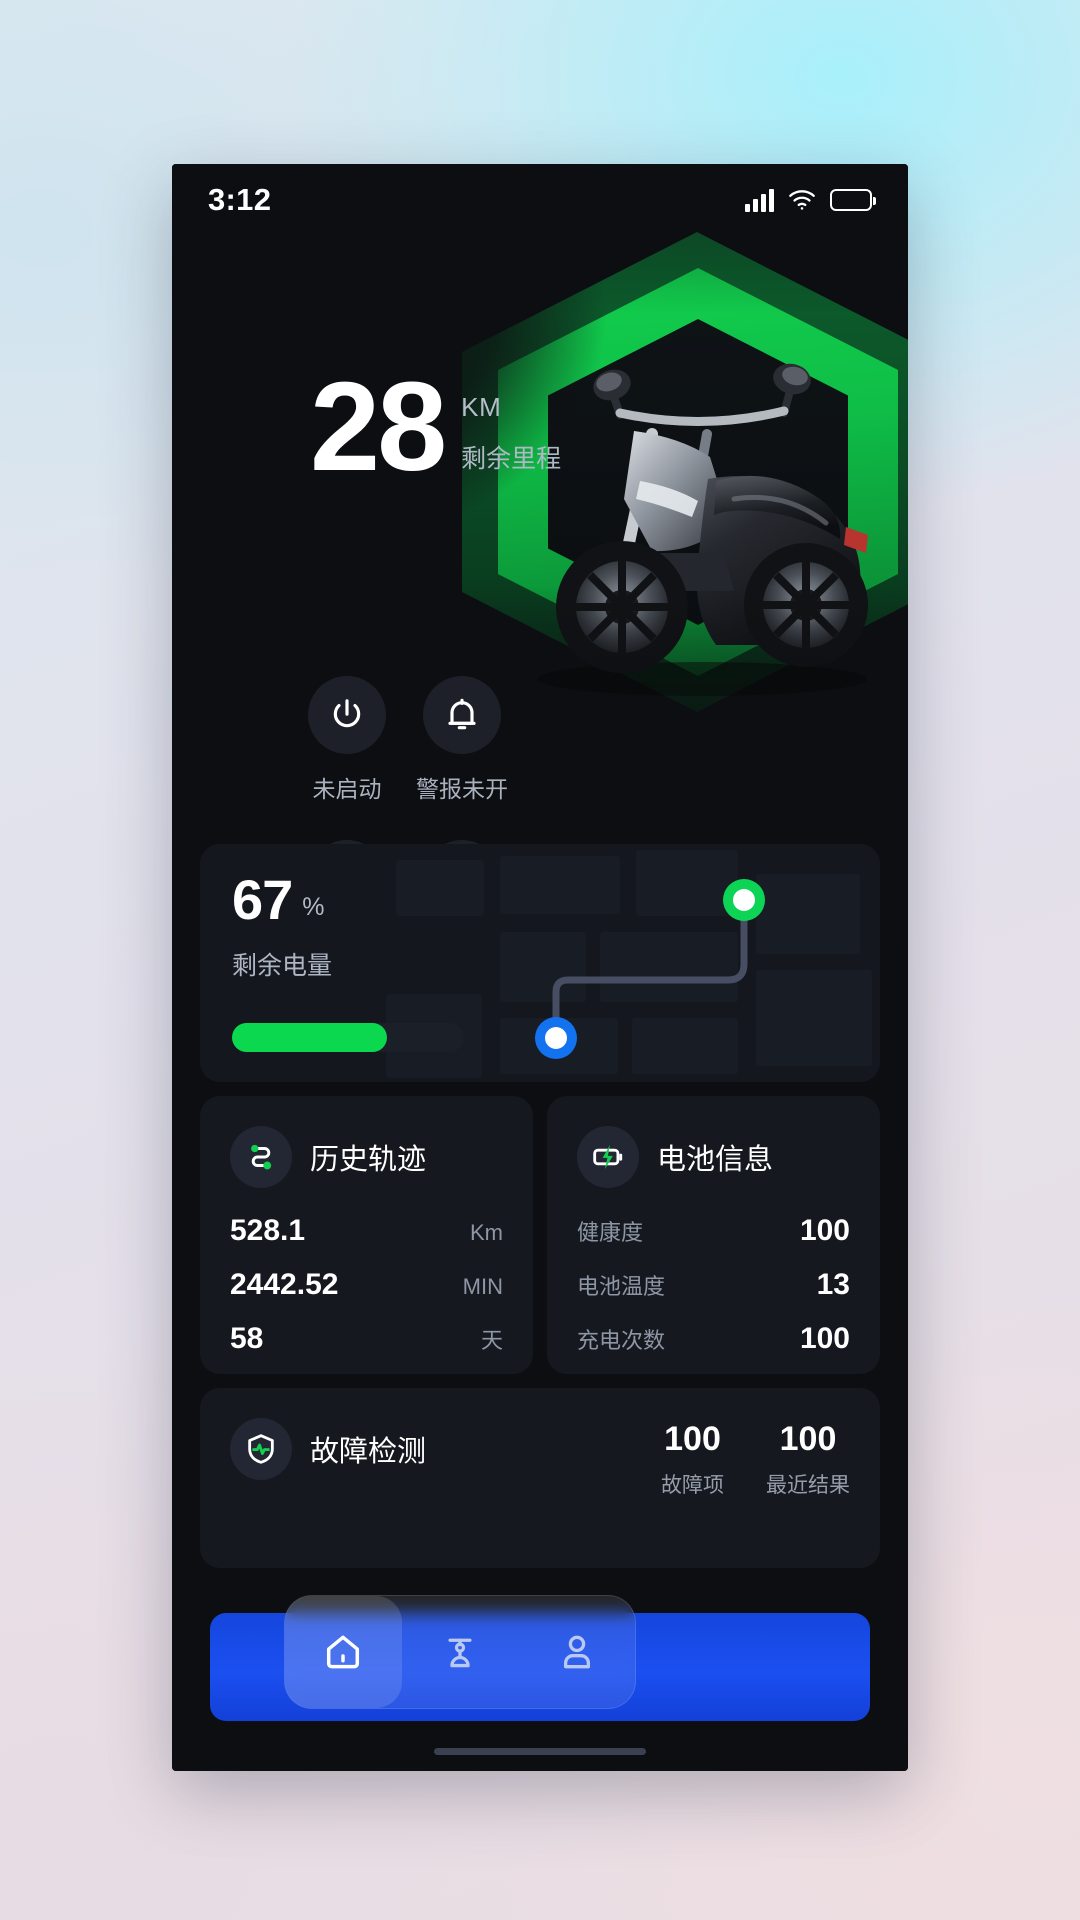  What do you see at coordinates (366, 1339) in the screenshot?
I see `history-stat-days: 58 天` at bounding box center [366, 1339].